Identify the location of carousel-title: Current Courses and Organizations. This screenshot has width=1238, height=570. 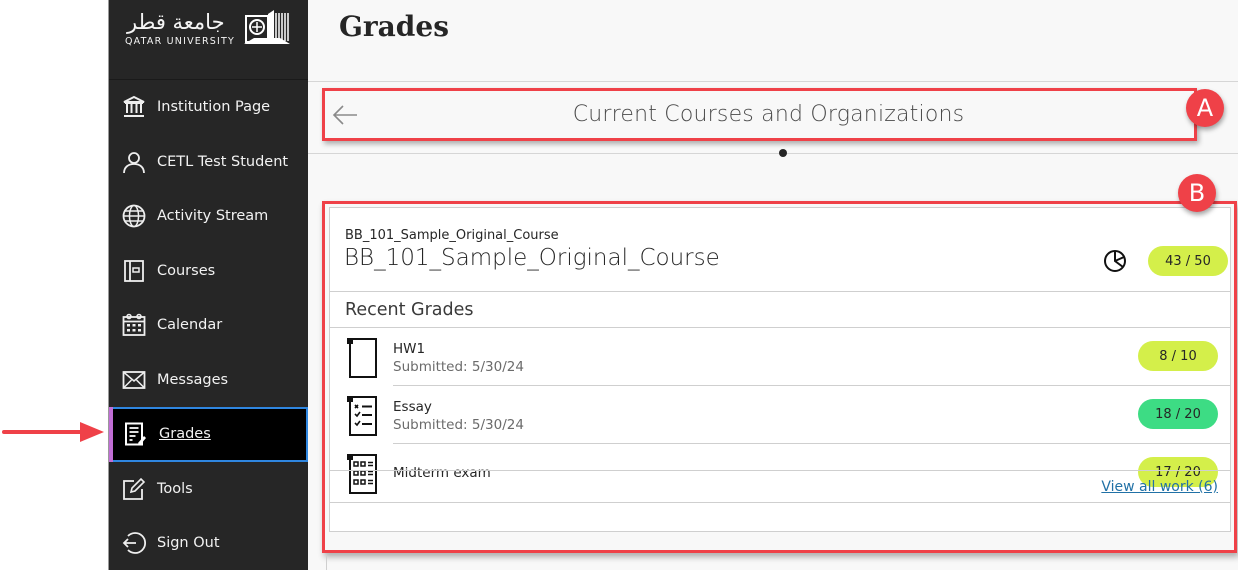
(768, 114).